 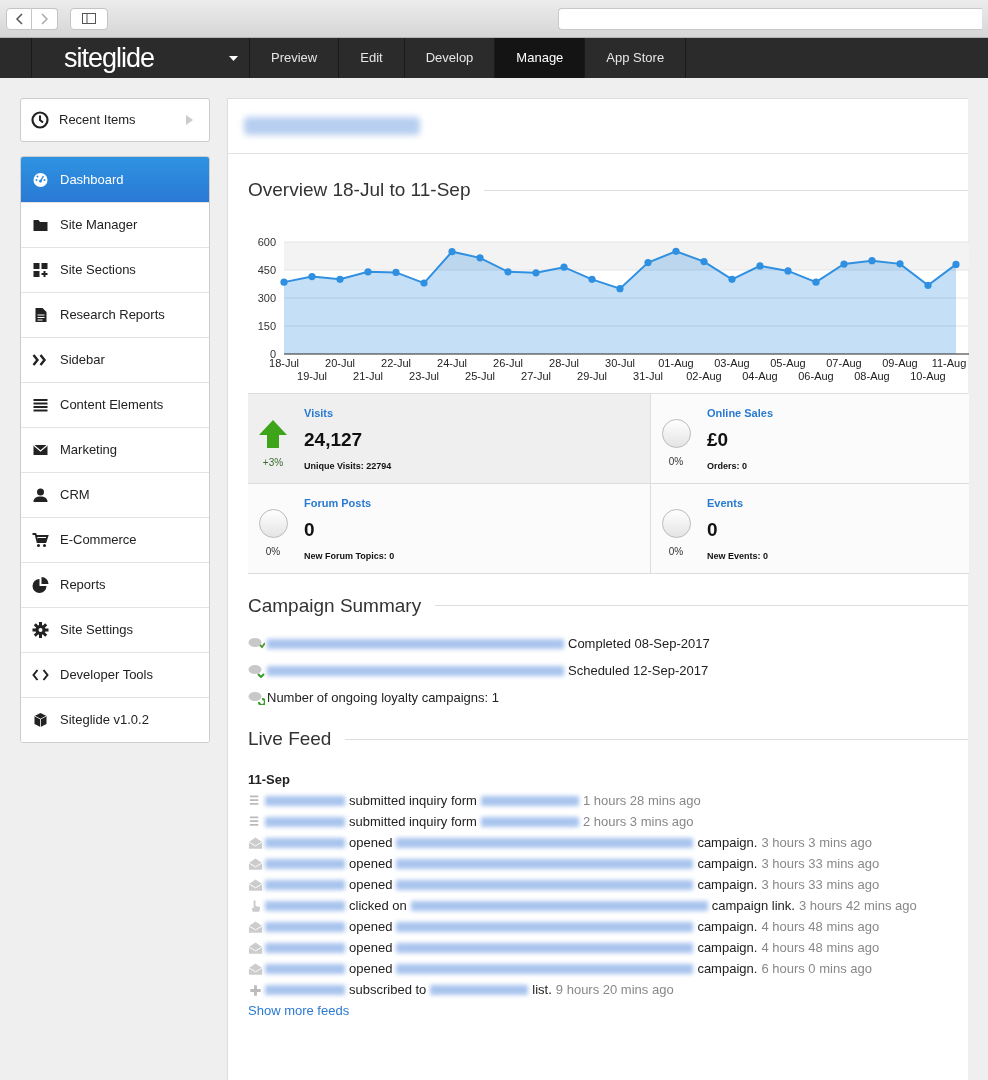 I want to click on change-percent: +3%, so click(x=273, y=462).